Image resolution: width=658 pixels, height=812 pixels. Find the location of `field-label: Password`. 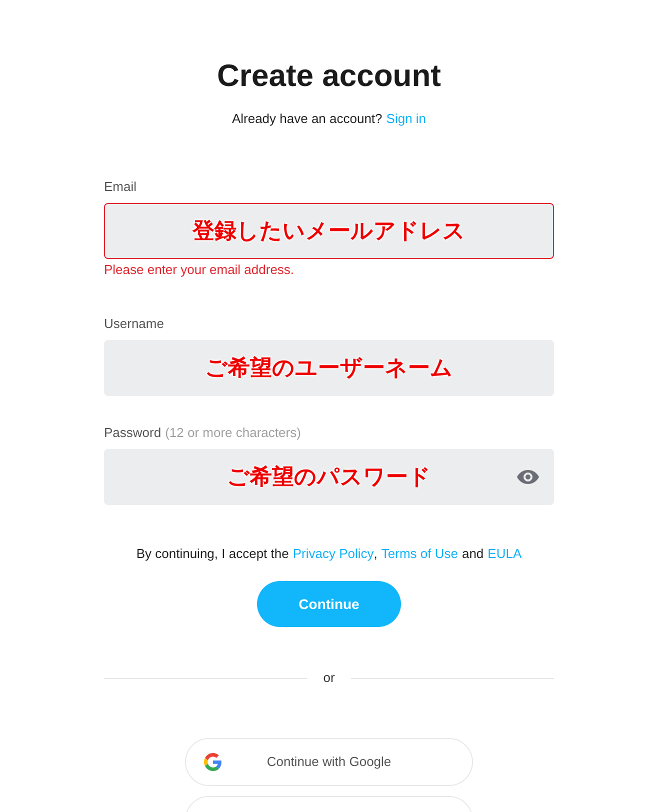

field-label: Password is located at coordinates (133, 433).